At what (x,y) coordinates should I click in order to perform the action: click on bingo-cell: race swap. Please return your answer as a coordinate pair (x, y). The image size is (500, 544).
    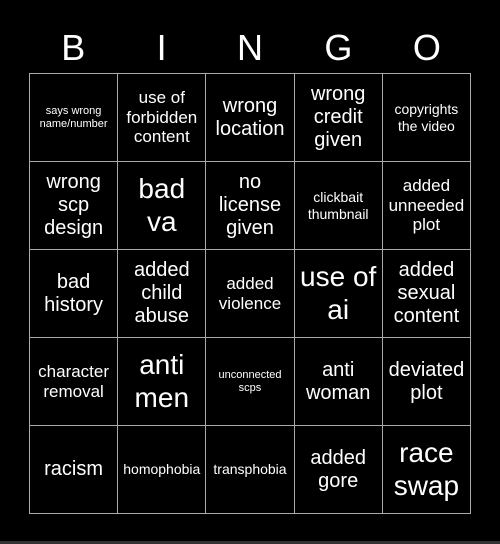
    Looking at the image, I should click on (426, 470).